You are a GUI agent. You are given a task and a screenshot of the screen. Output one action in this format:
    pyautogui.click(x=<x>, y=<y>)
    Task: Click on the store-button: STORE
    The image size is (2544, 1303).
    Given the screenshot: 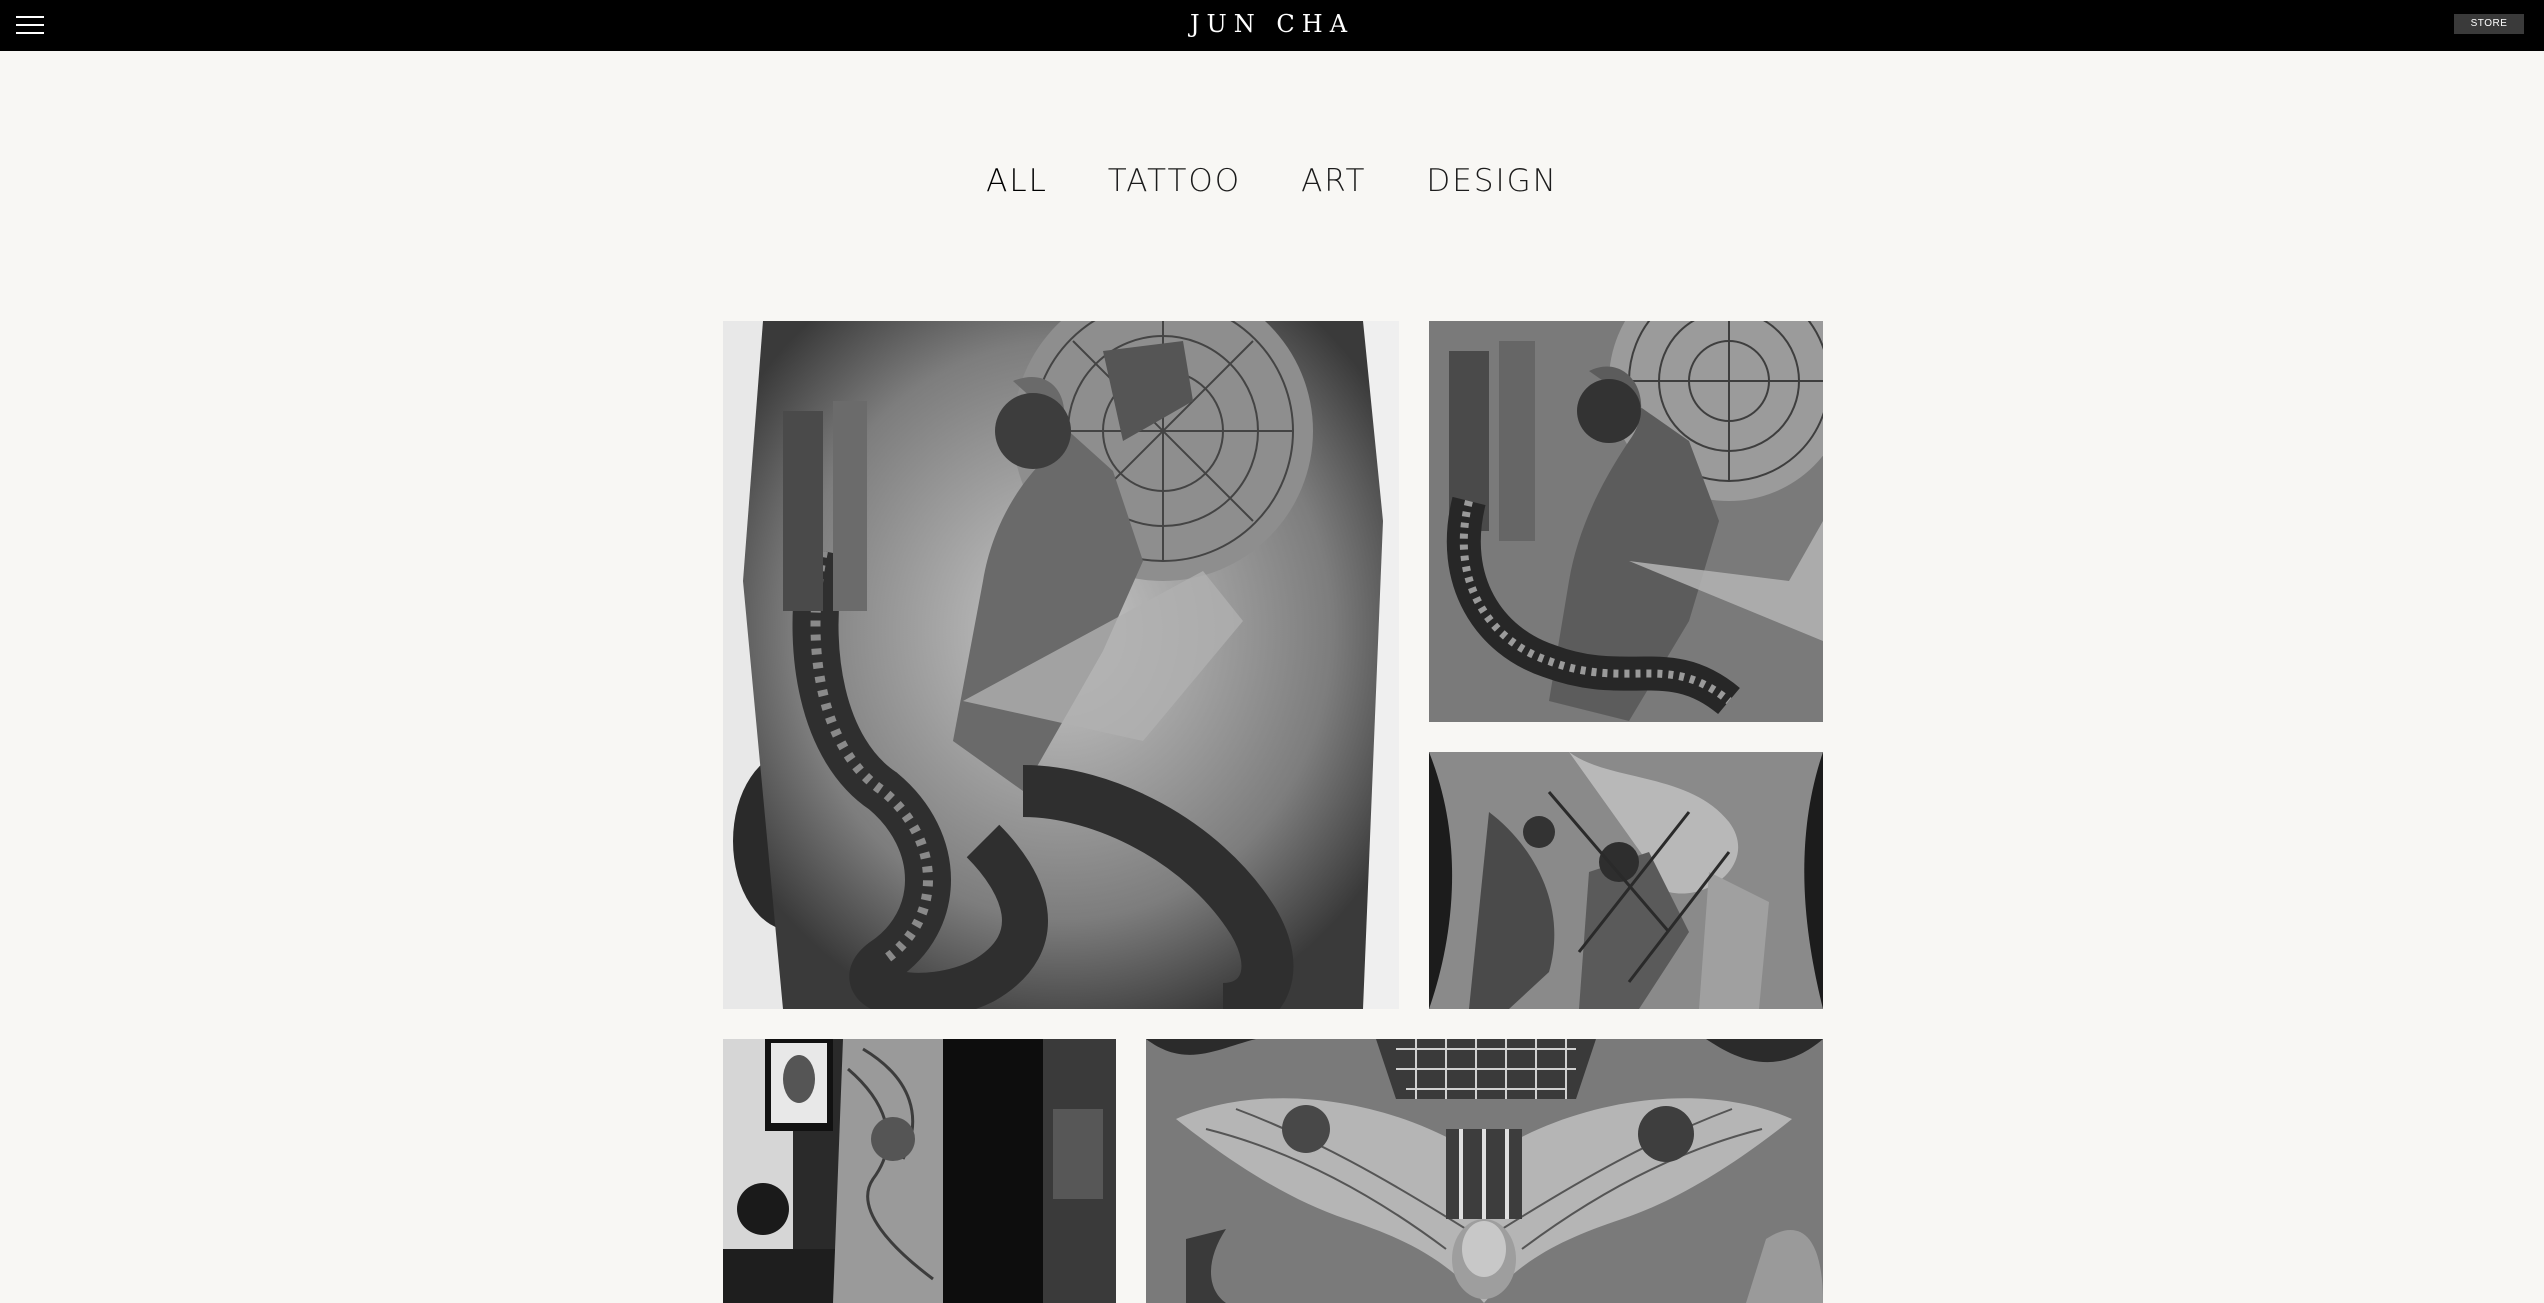 What is the action you would take?
    pyautogui.click(x=2489, y=24)
    